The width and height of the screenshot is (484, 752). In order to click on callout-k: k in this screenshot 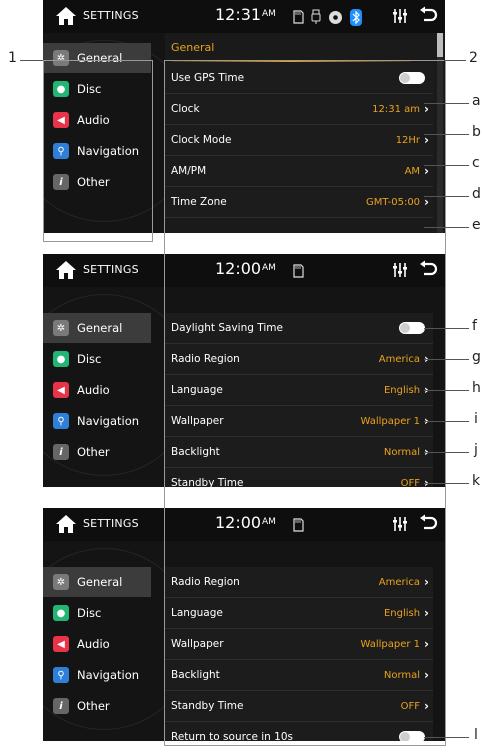, I will do `click(476, 481)`.